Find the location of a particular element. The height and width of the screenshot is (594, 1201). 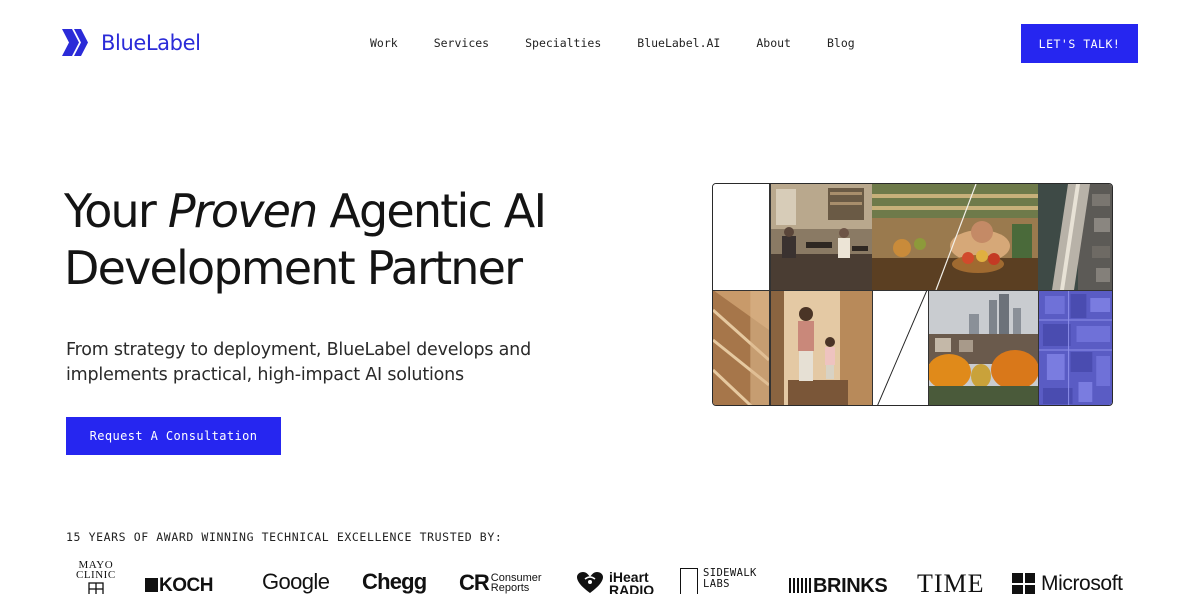

microsoft-grid-icon is located at coordinates (1023, 583).